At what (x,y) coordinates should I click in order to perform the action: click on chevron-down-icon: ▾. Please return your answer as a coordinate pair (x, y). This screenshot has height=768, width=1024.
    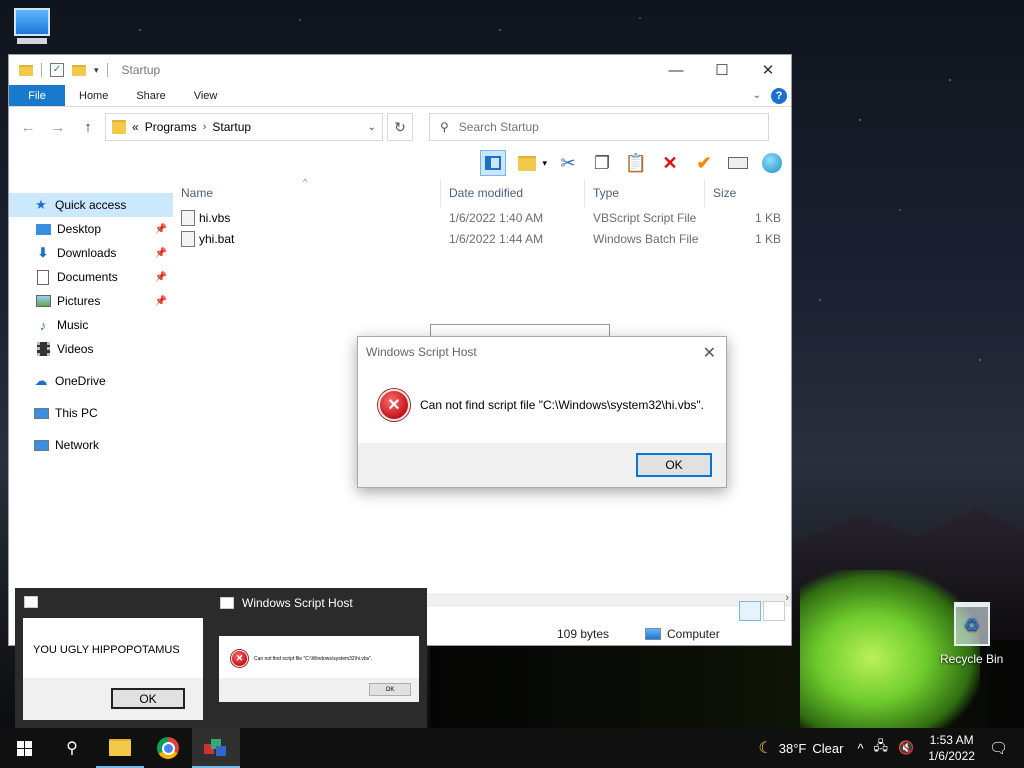
    Looking at the image, I should click on (544, 163).